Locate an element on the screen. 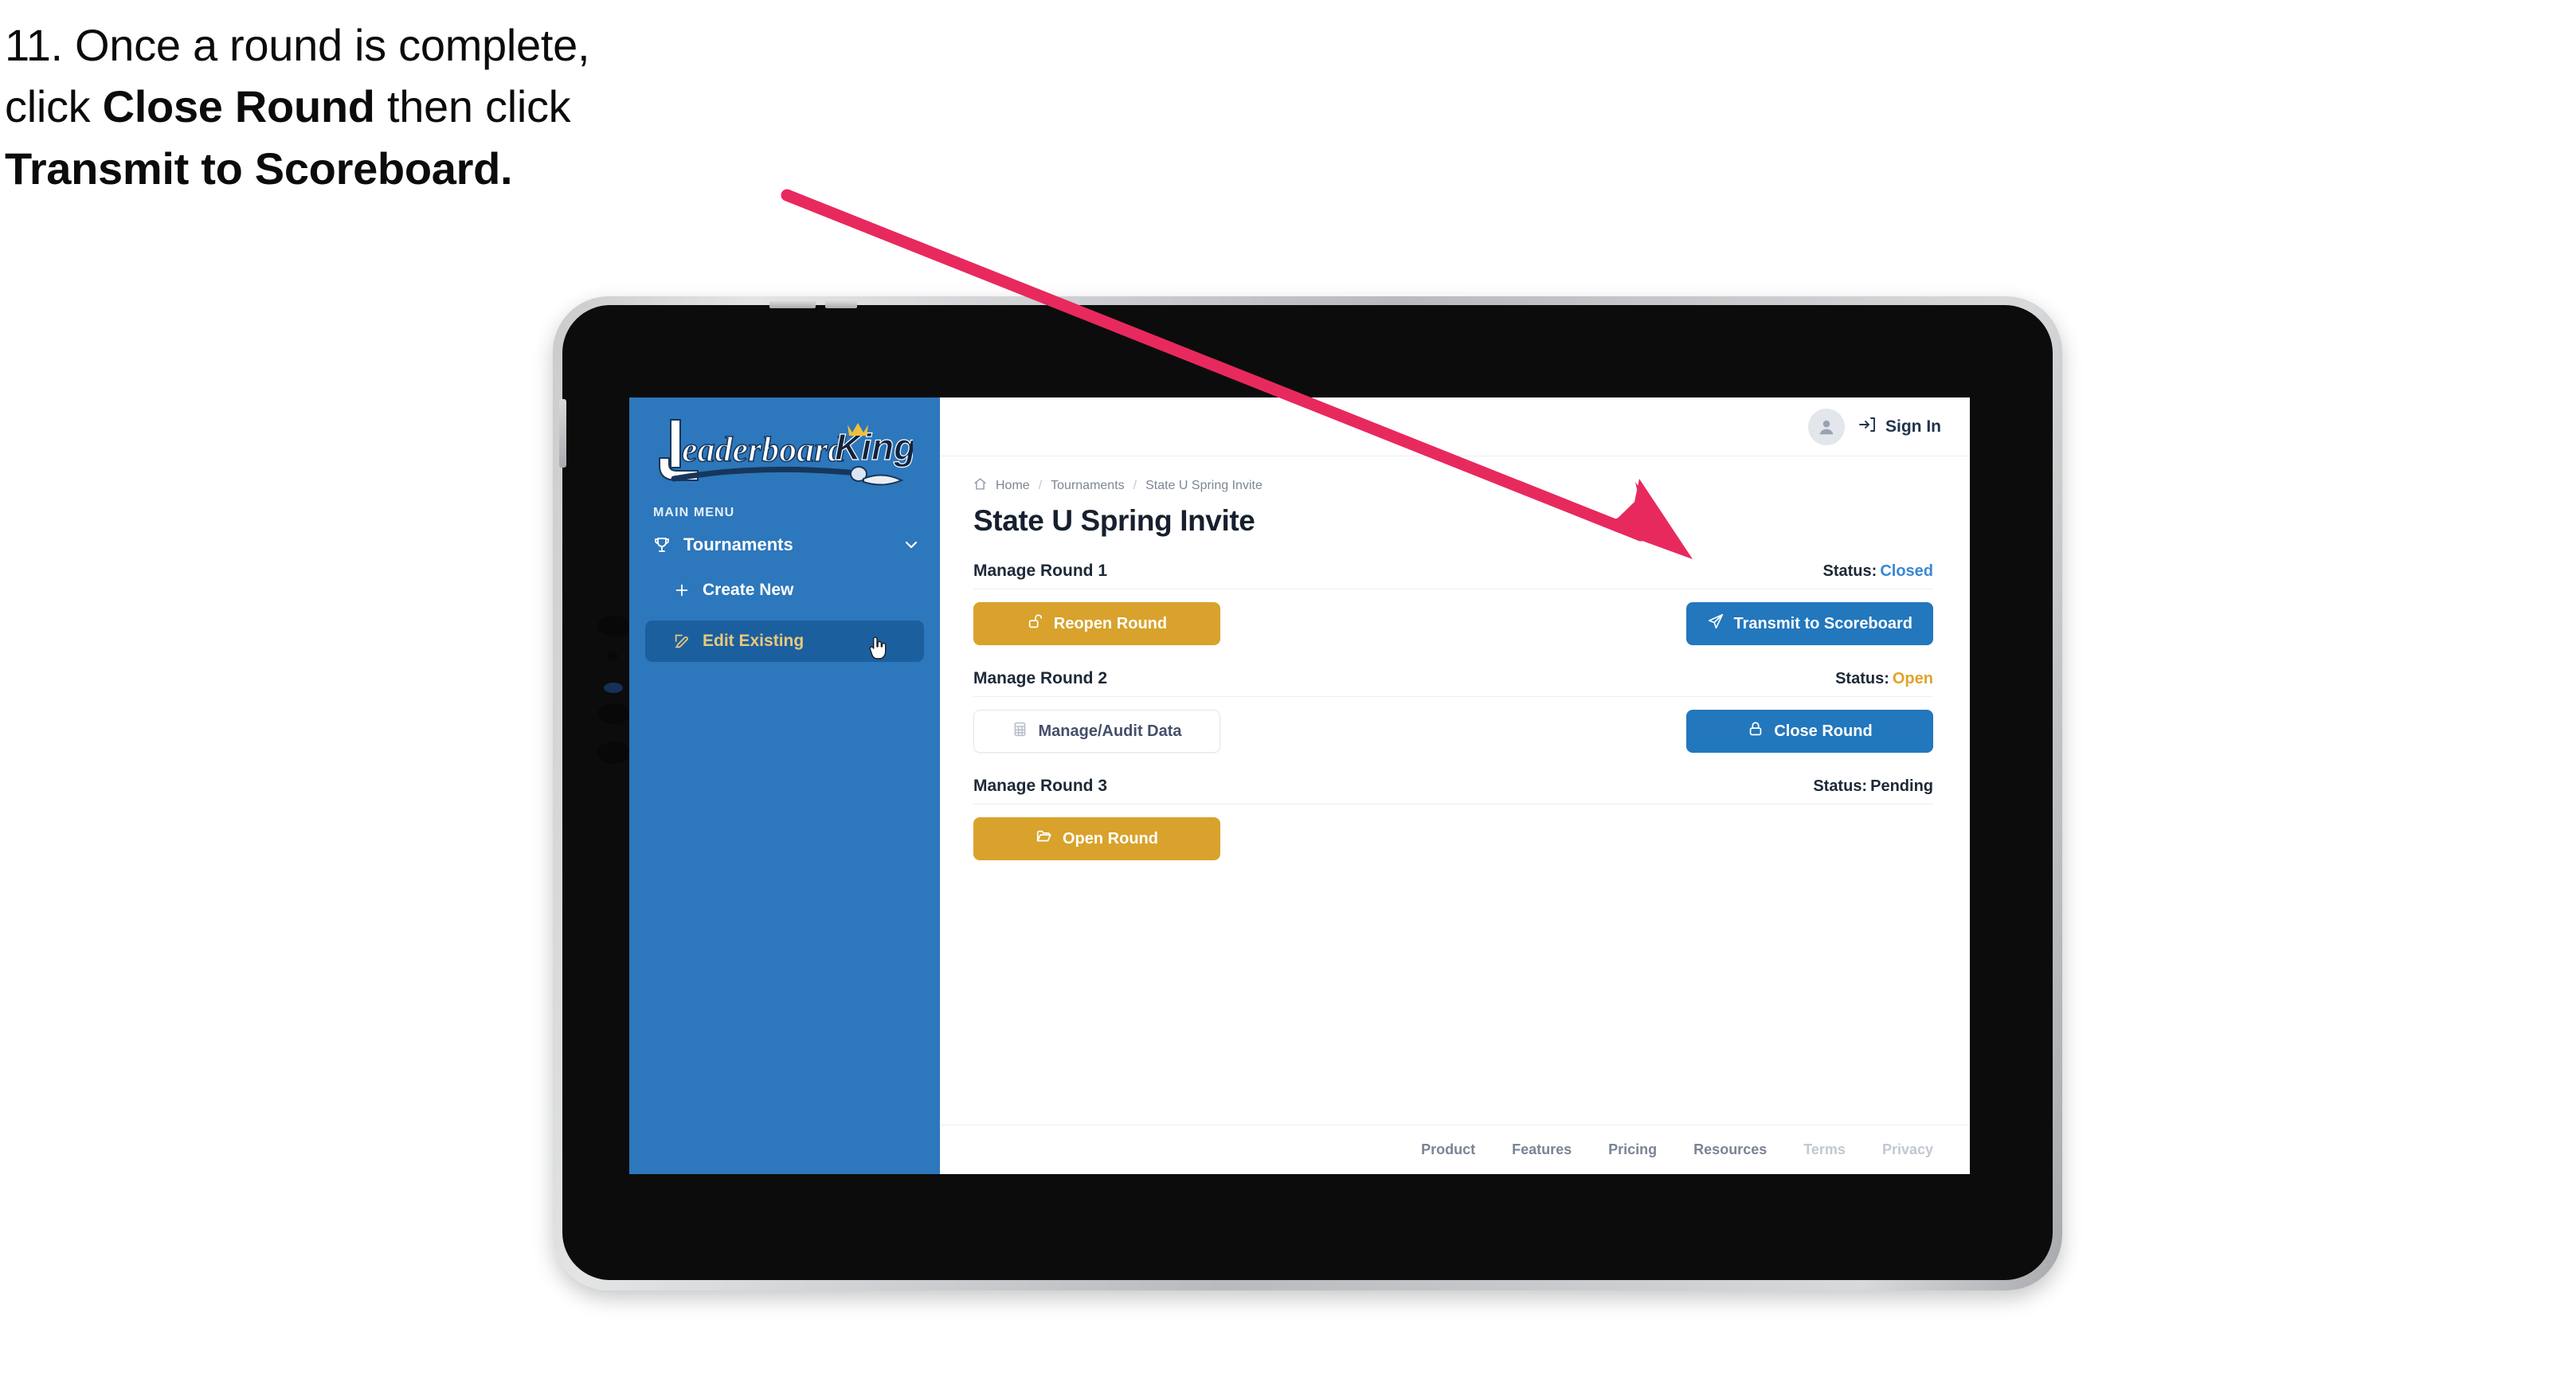 The height and width of the screenshot is (1386, 2576). status-badge: Status: Pending is located at coordinates (1873, 786).